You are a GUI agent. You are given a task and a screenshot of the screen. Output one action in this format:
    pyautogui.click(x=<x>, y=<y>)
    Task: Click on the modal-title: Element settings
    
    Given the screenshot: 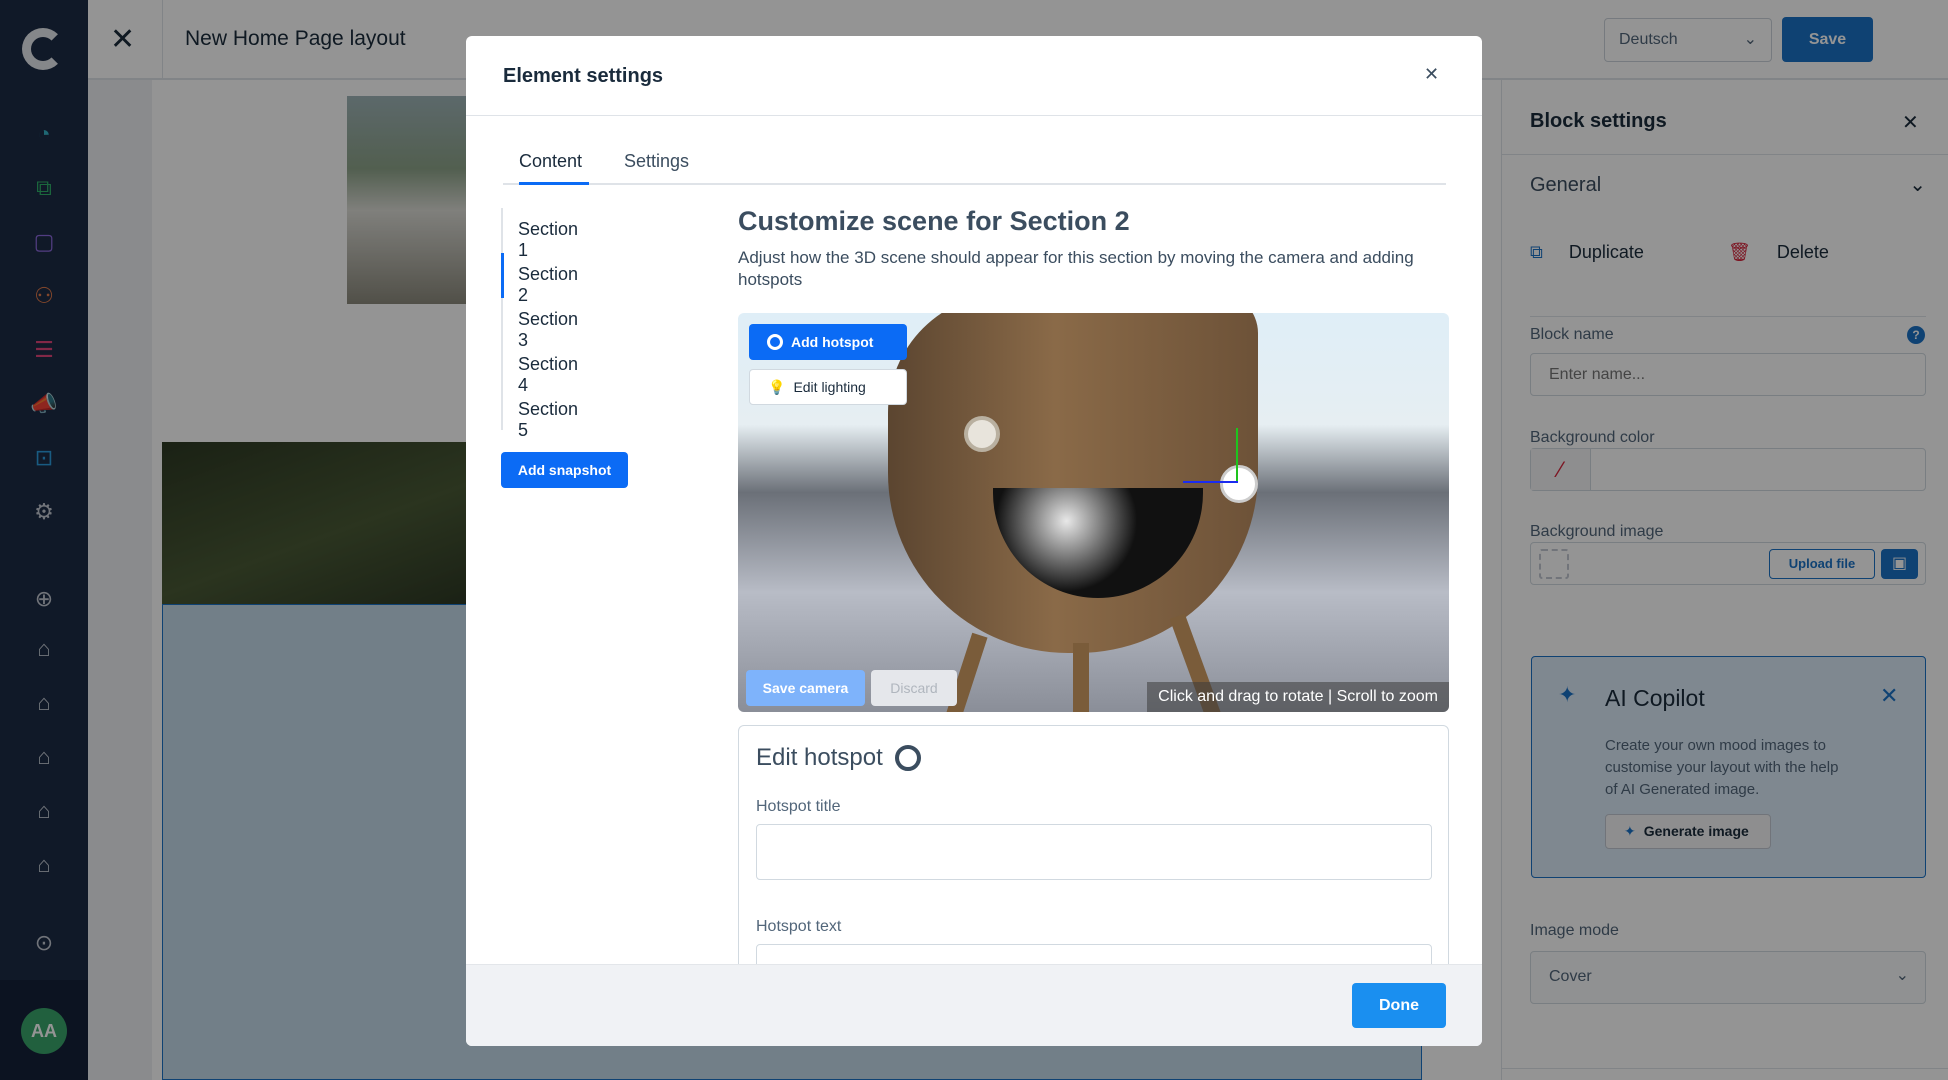 What is the action you would take?
    pyautogui.click(x=583, y=76)
    